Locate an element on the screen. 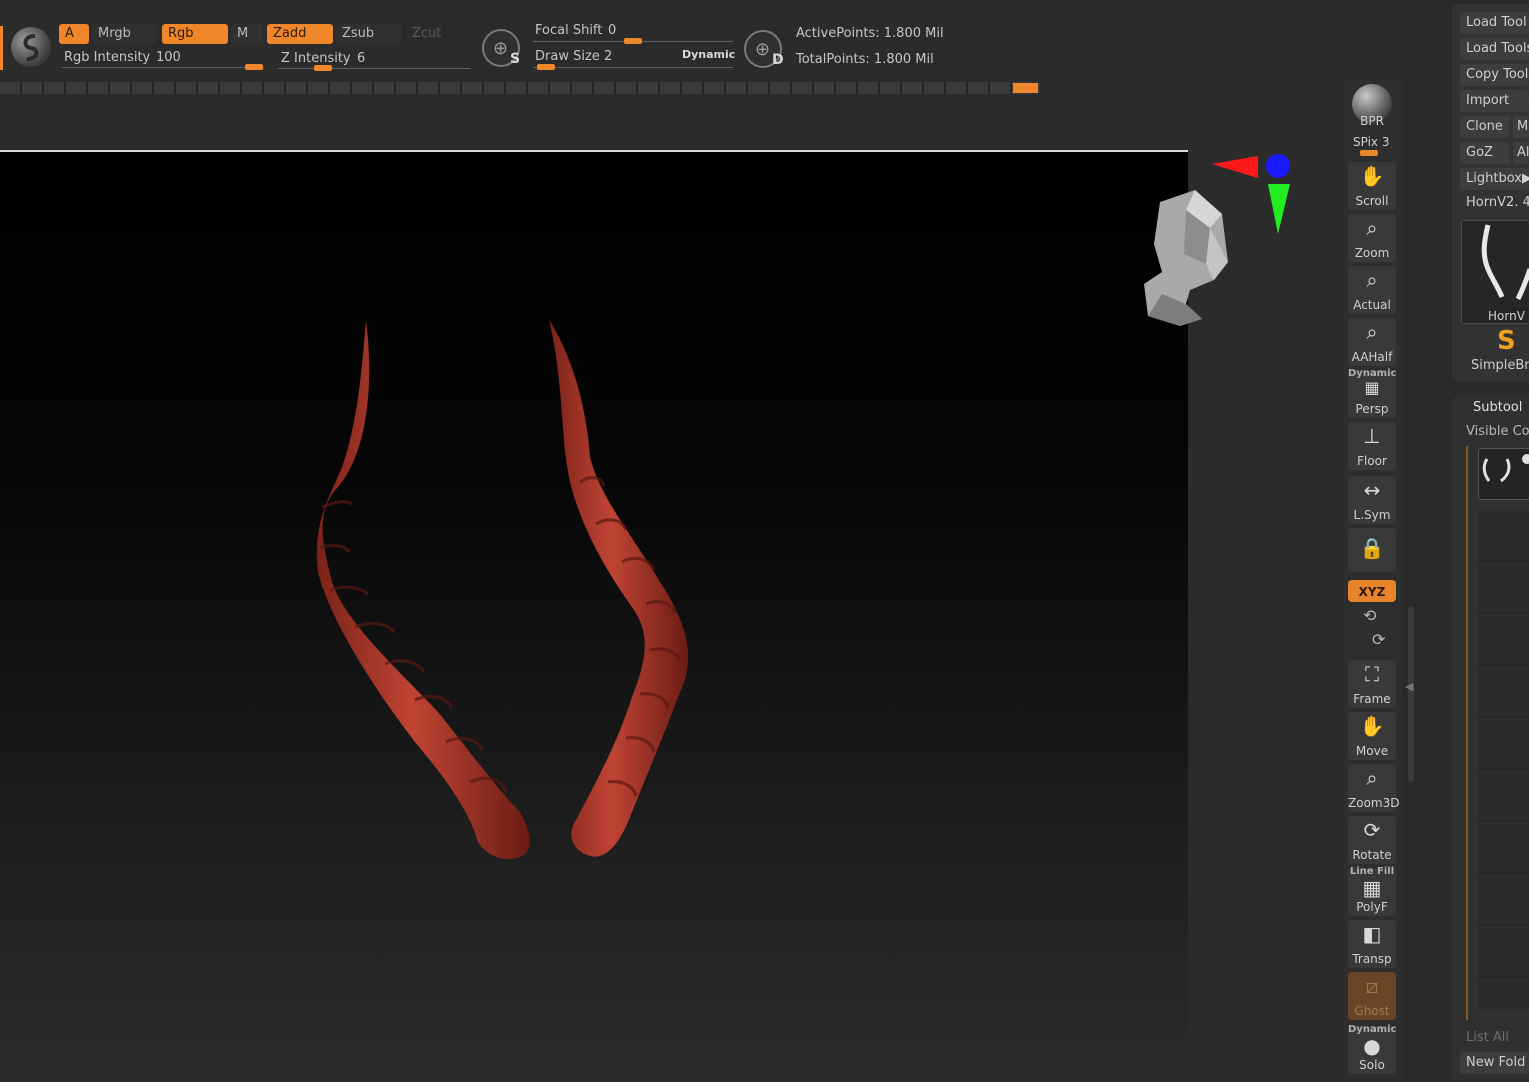  list-all-button: List All is located at coordinates (1487, 1037).